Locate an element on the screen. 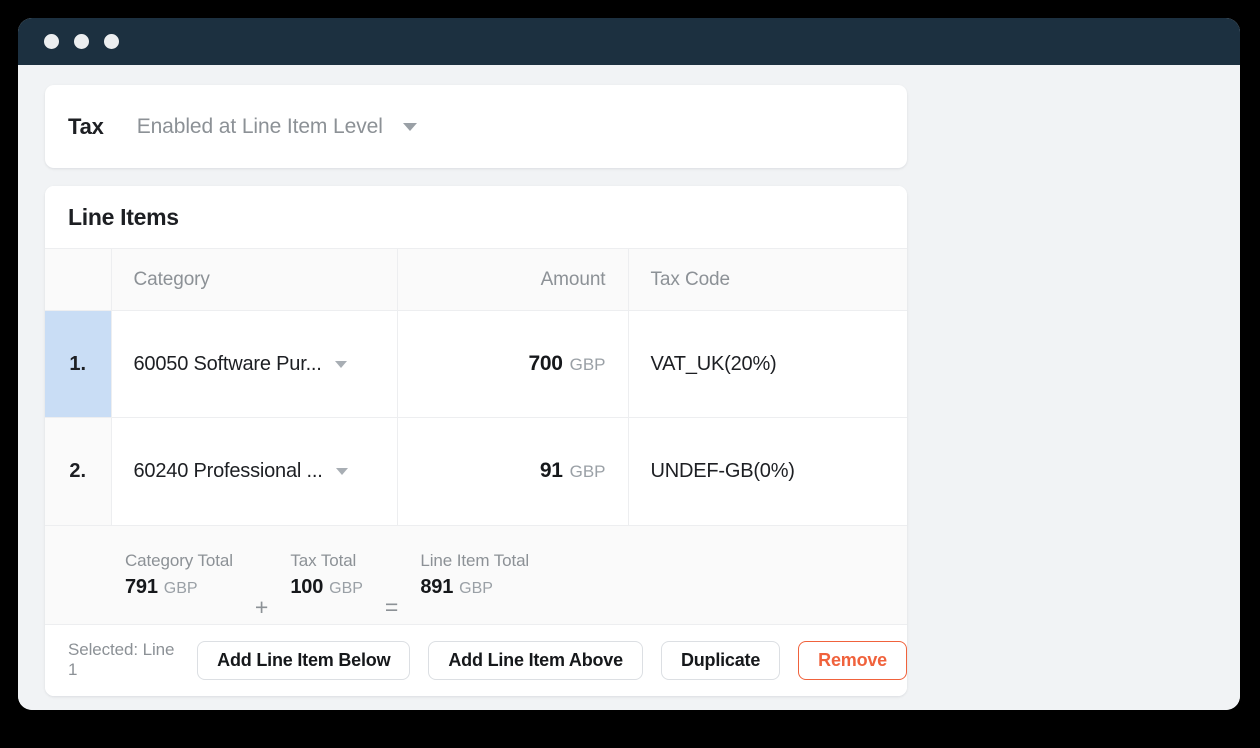 This screenshot has width=1260, height=748. row-index: 2. is located at coordinates (78, 471).